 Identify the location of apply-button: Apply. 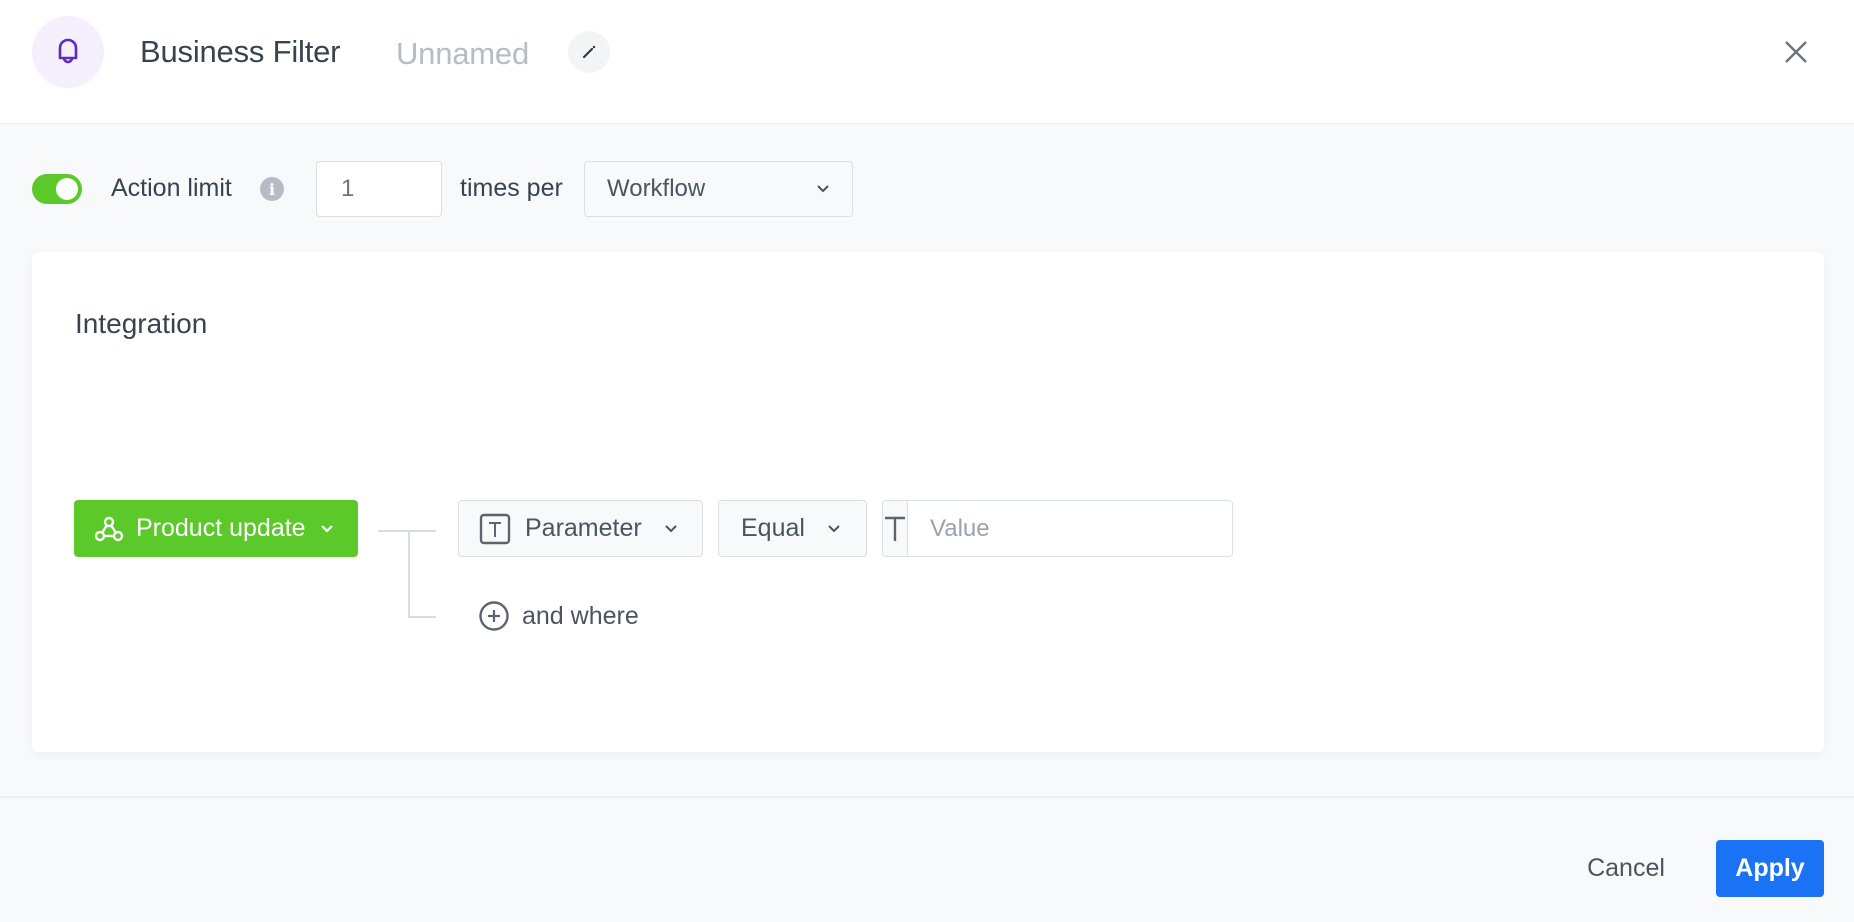
(1770, 868).